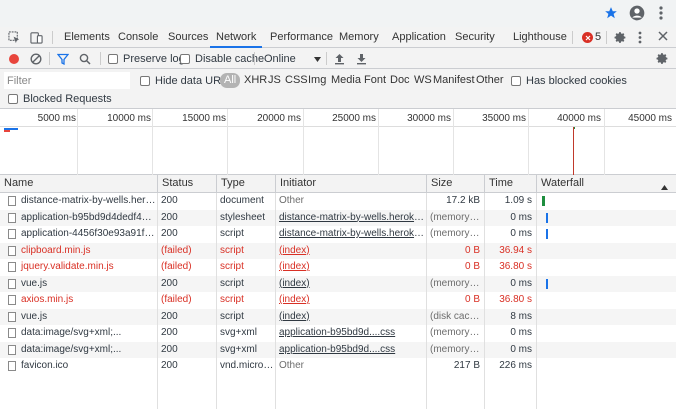 Image resolution: width=676 pixels, height=409 pixels. I want to click on clear-icon, so click(36, 58).